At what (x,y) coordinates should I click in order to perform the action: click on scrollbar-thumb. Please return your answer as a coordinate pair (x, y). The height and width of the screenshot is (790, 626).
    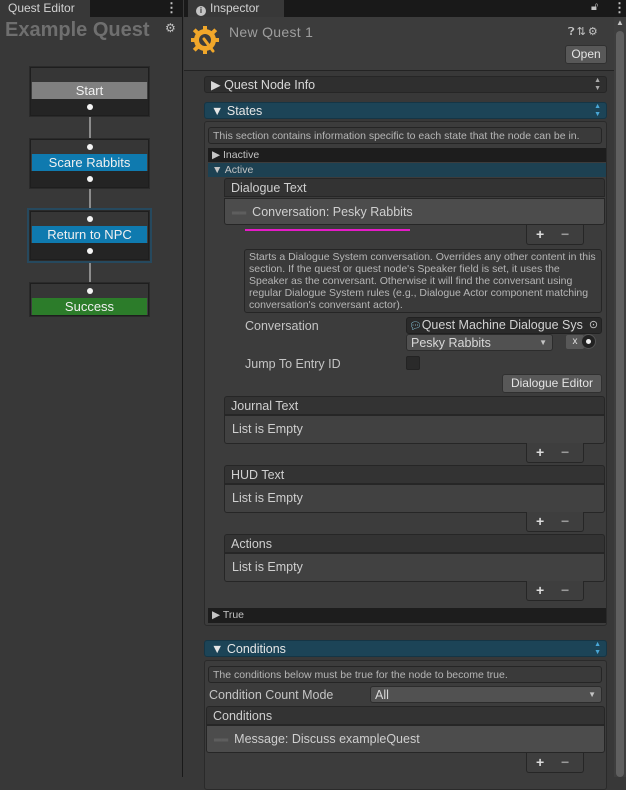
    Looking at the image, I should click on (620, 404).